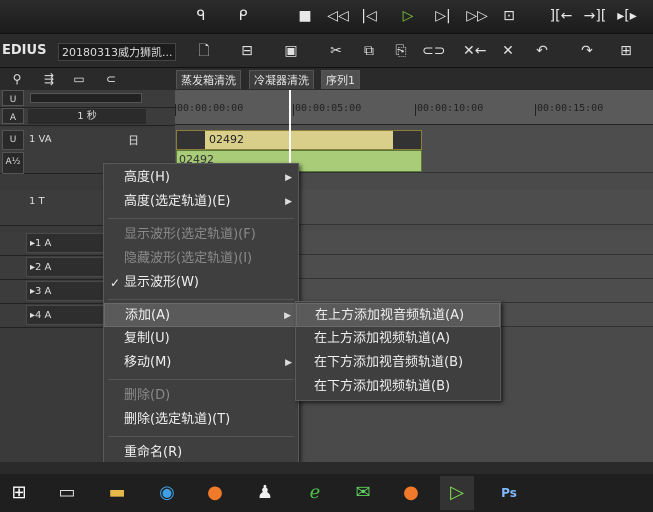 The width and height of the screenshot is (653, 512). I want to click on ruler-label: 00:00:10:00, so click(450, 108).